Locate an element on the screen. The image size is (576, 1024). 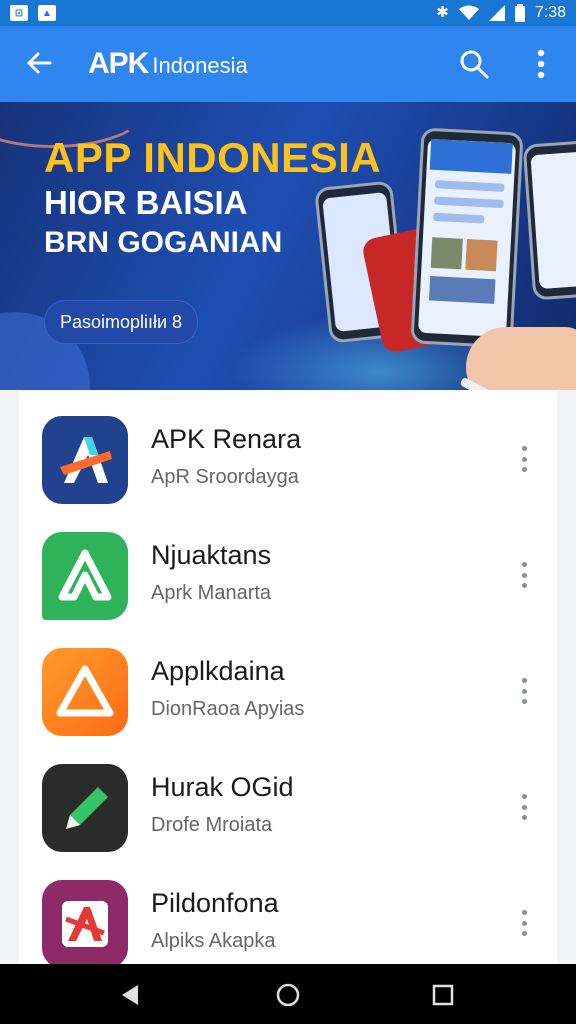
app-developer: Drofe Mroiata is located at coordinates (212, 825).